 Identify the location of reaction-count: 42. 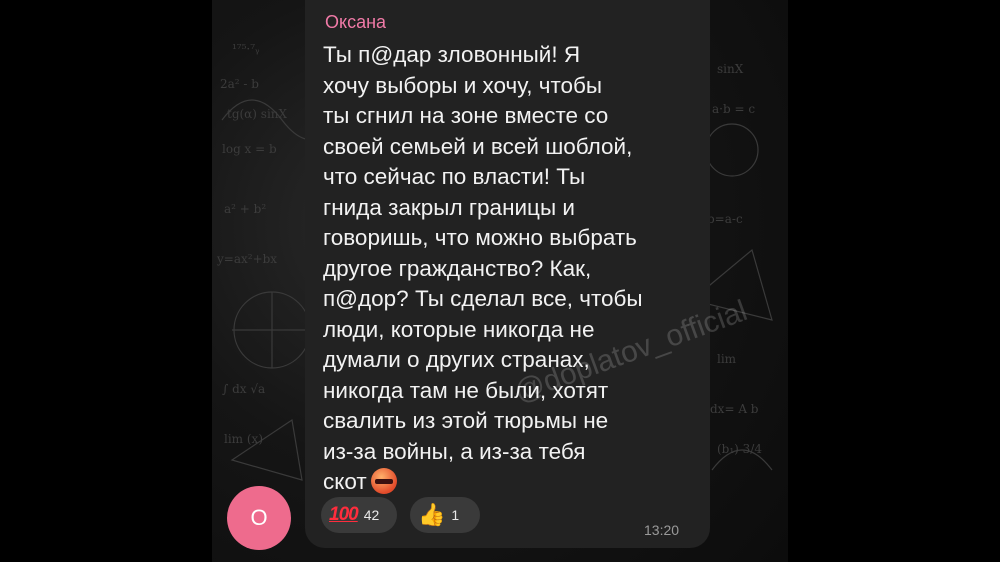
(371, 515).